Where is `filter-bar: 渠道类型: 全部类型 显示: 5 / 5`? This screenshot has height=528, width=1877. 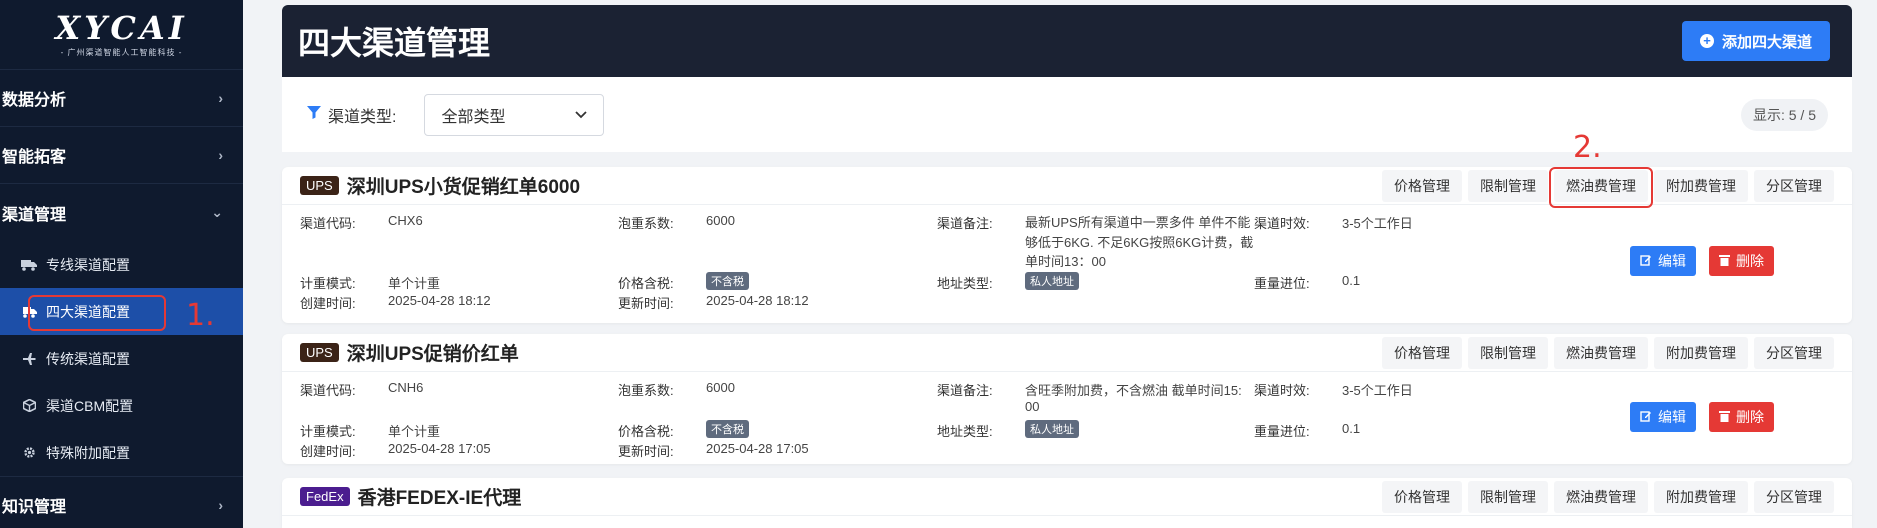
filter-bar: 渠道类型: 全部类型 显示: 5 / 5 is located at coordinates (1067, 114).